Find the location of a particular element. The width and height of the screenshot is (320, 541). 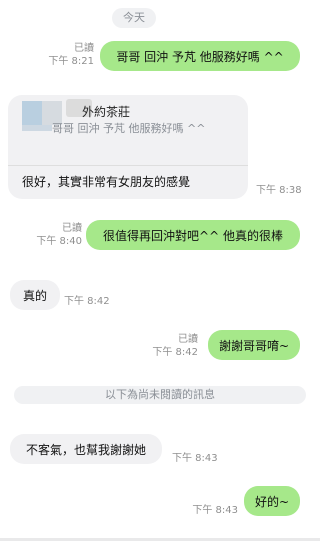

message-text: 真的 is located at coordinates (34, 295).